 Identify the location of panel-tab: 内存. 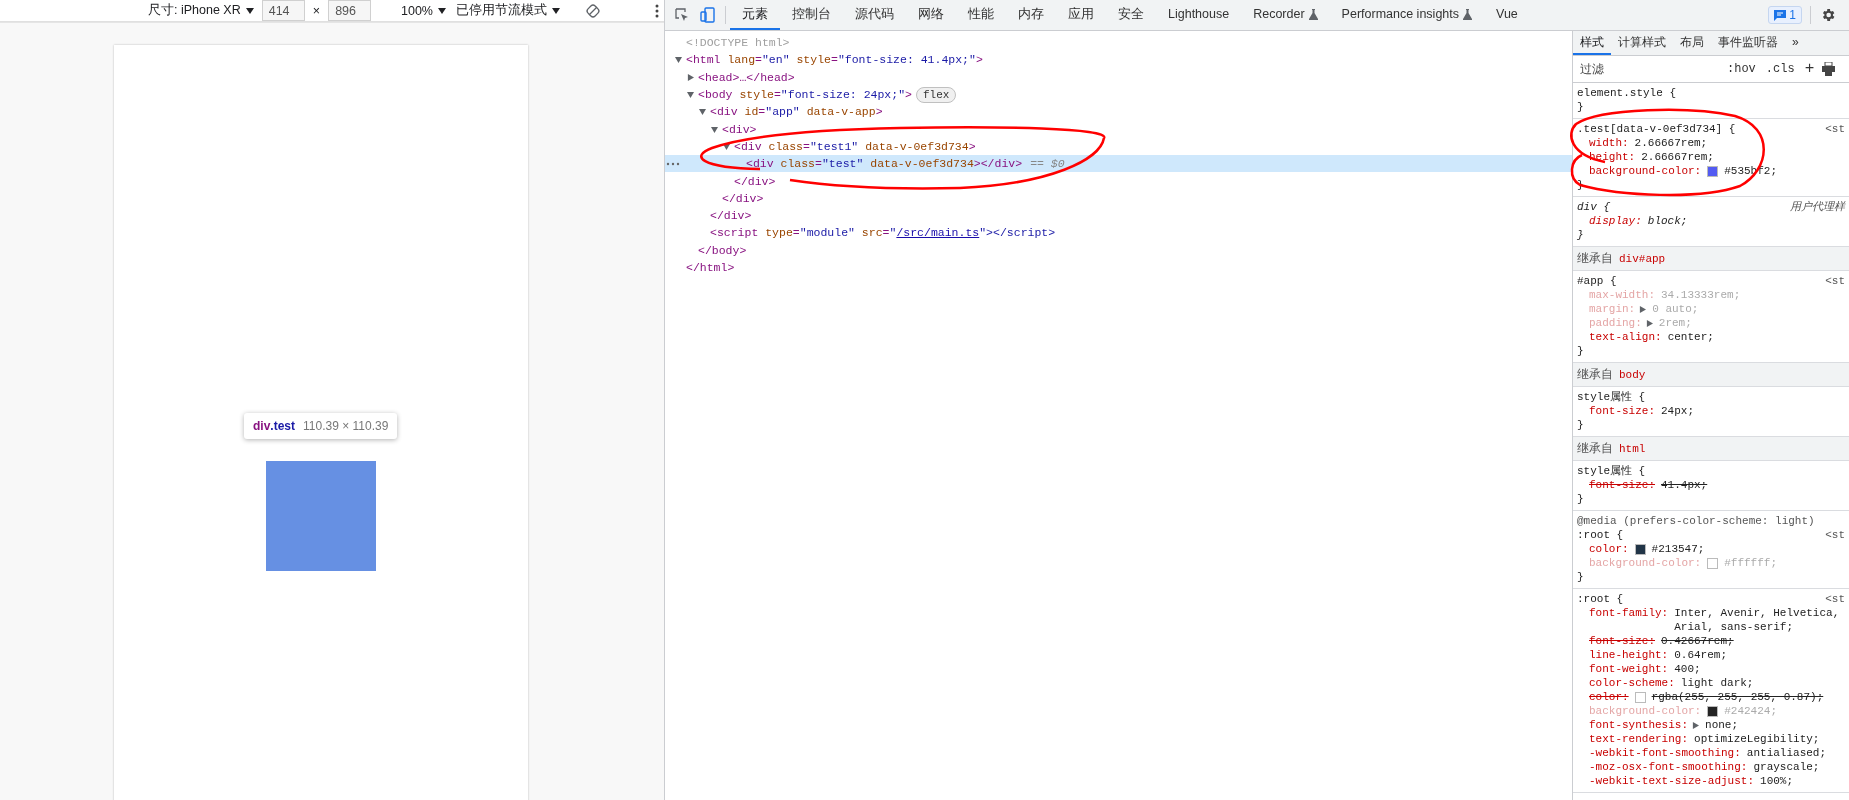
(1031, 15).